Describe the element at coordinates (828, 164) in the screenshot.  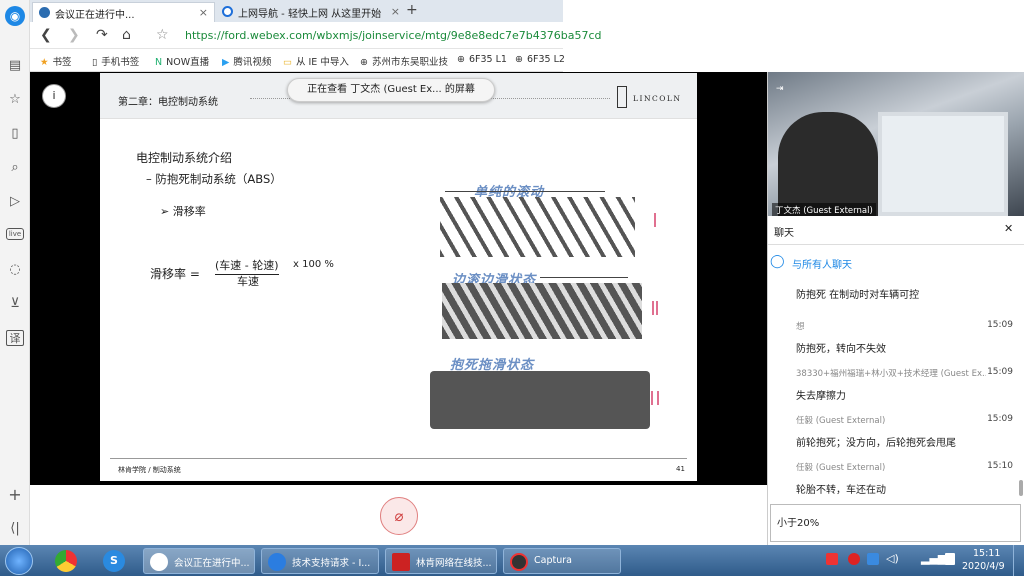
I see `person-silhouette` at that location.